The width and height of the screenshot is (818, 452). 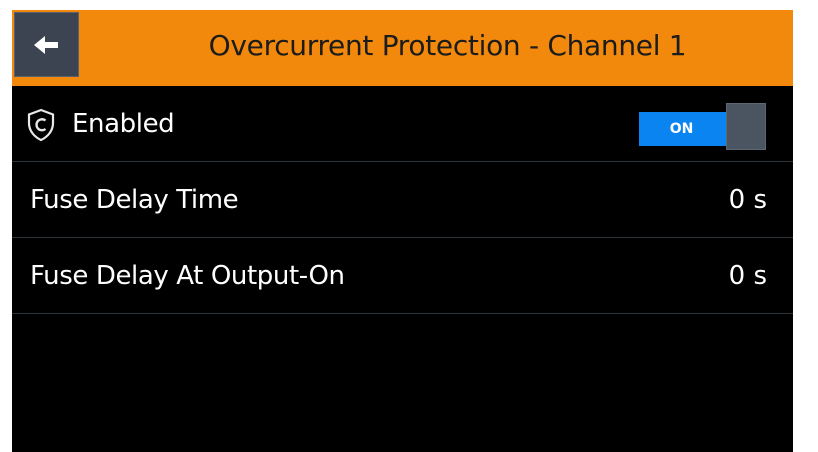 I want to click on fuse-delay-time-label: Fuse Delay Time, so click(x=134, y=200).